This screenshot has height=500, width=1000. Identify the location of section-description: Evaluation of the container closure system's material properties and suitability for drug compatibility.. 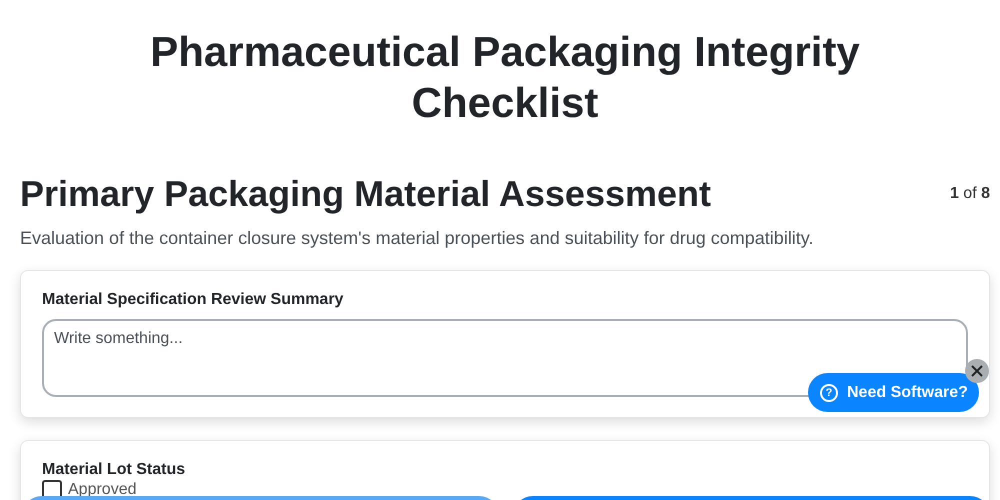
(417, 238).